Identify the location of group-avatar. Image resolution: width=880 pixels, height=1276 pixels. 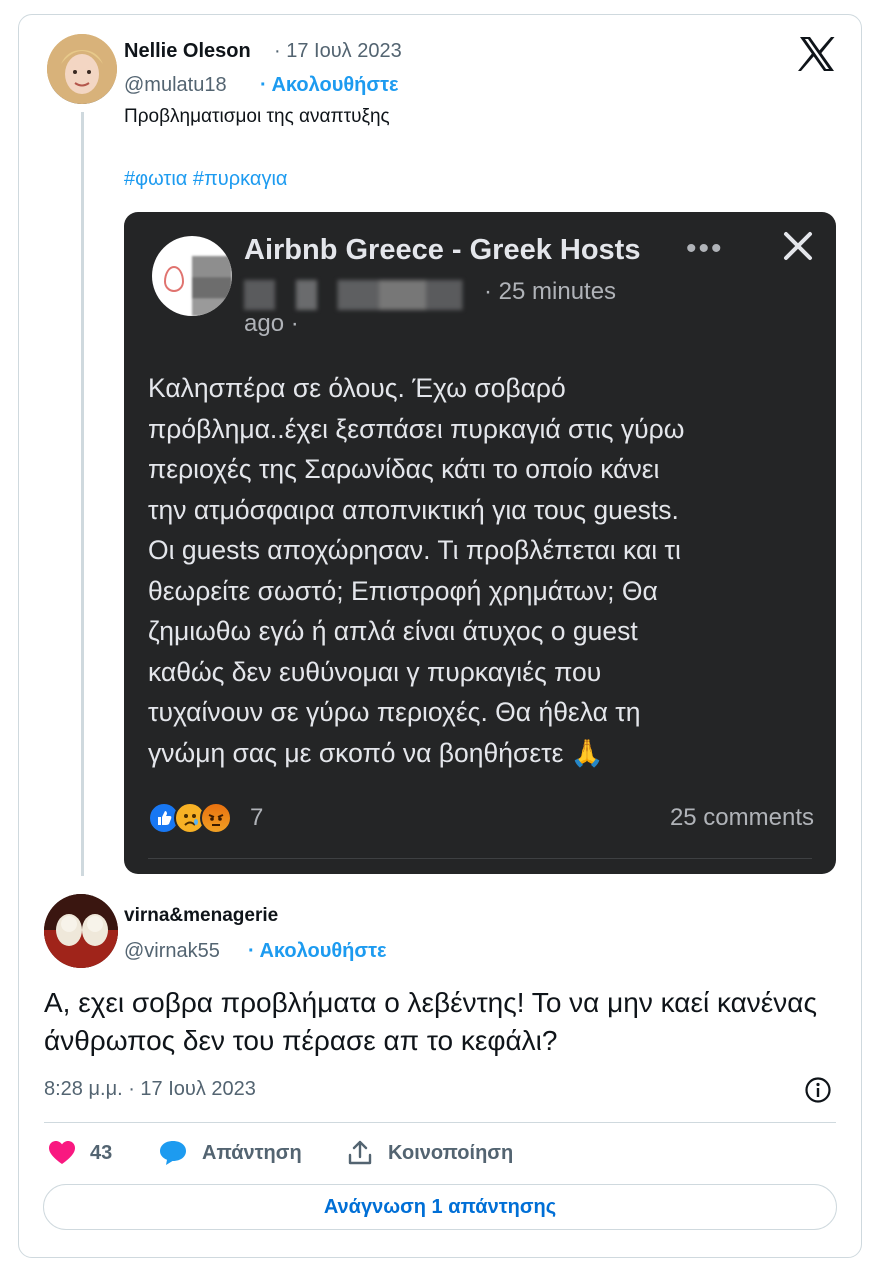
(192, 276).